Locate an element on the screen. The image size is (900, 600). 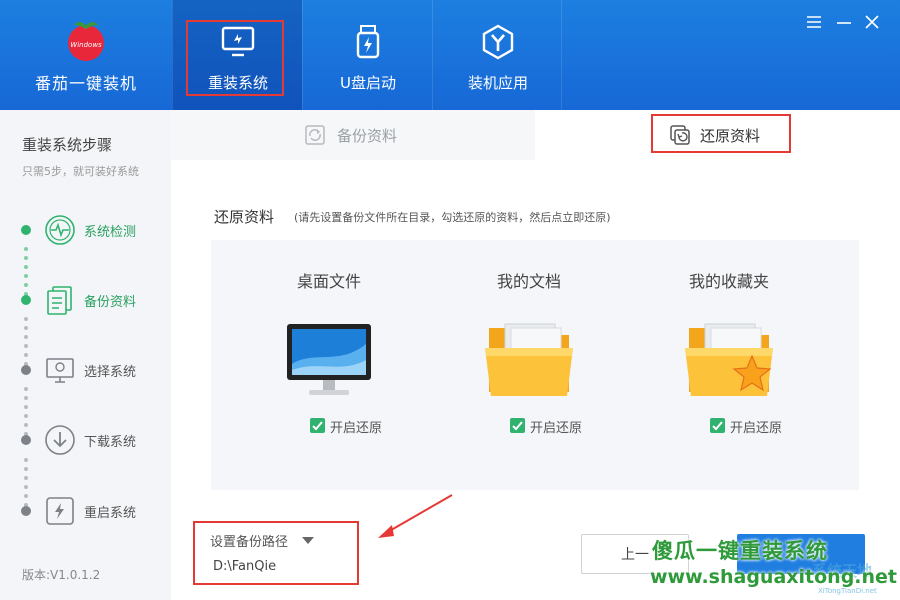
sidebar-subtitle: 只需5步，就可装好系统 is located at coordinates (80, 171).